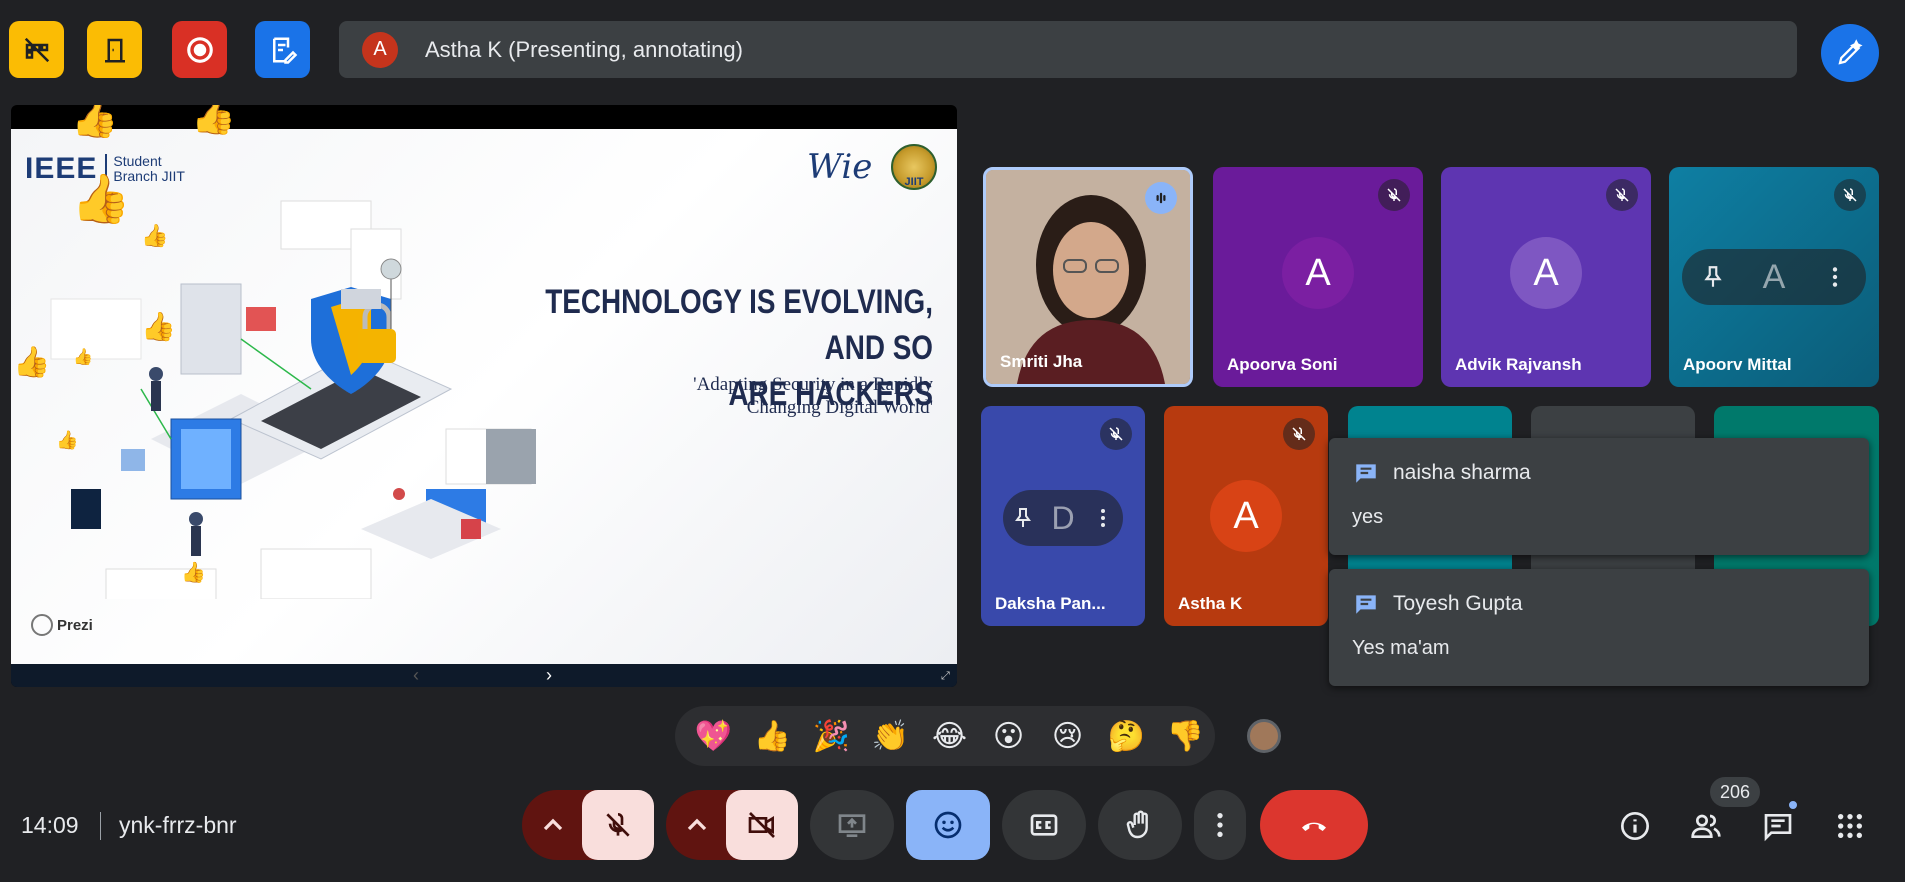 The image size is (1905, 882). I want to click on reaction-surprised: 😮, so click(1008, 736).